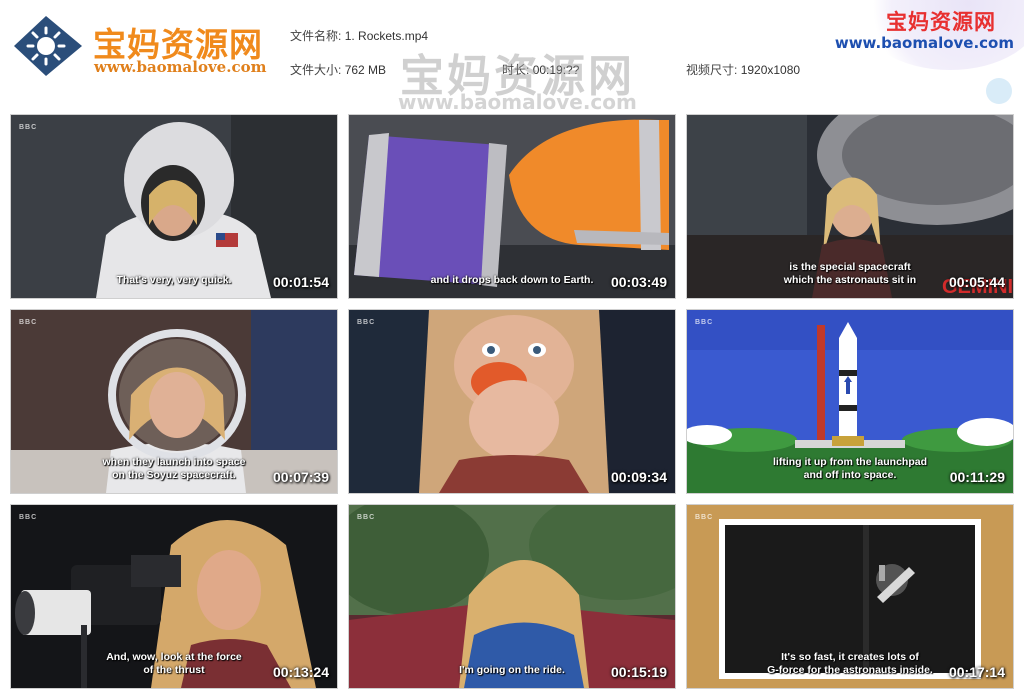 This screenshot has height=700, width=1024. What do you see at coordinates (365, 70) in the screenshot?
I see `file-size-value: 762 MB` at bounding box center [365, 70].